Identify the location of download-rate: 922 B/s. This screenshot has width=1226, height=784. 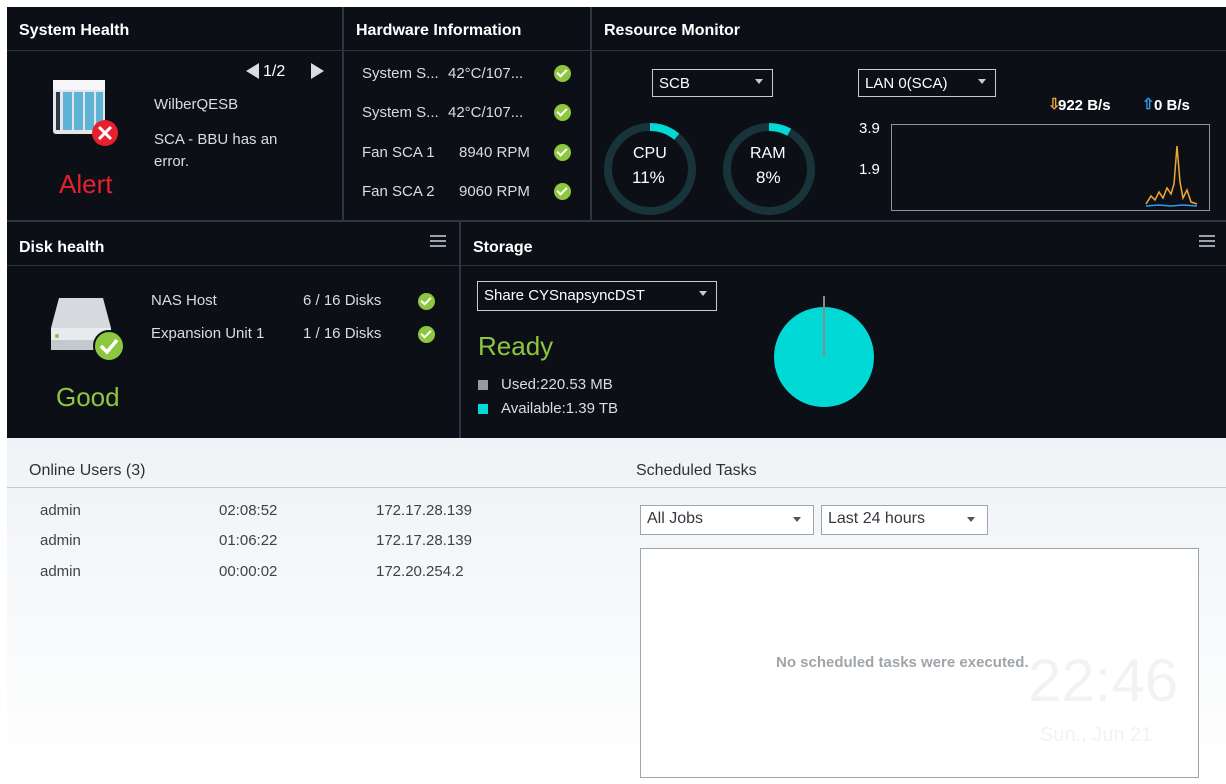
(1084, 105).